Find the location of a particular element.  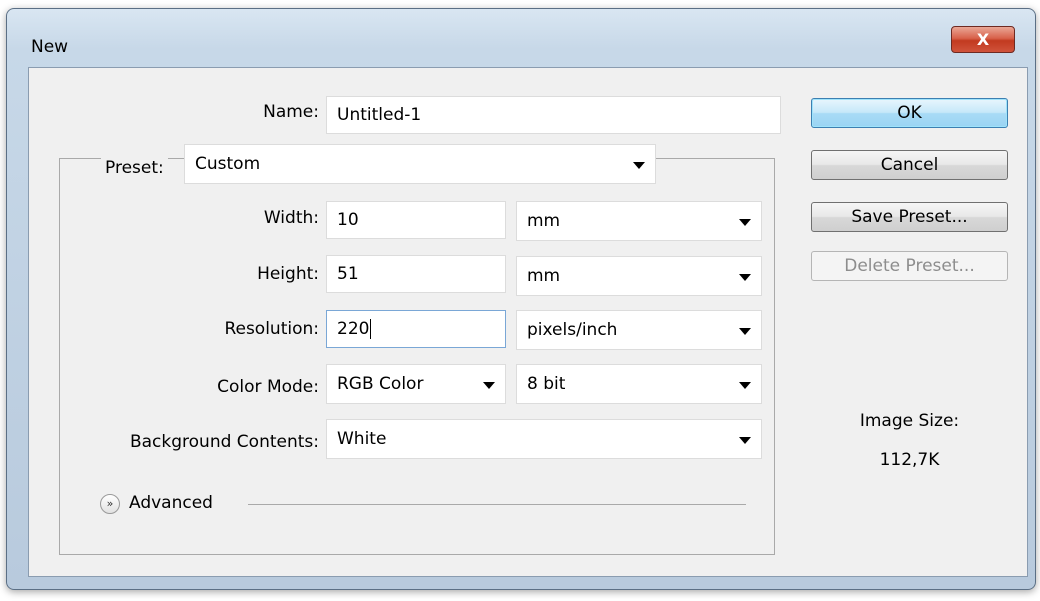

resolution-value: 220 is located at coordinates (353, 329).